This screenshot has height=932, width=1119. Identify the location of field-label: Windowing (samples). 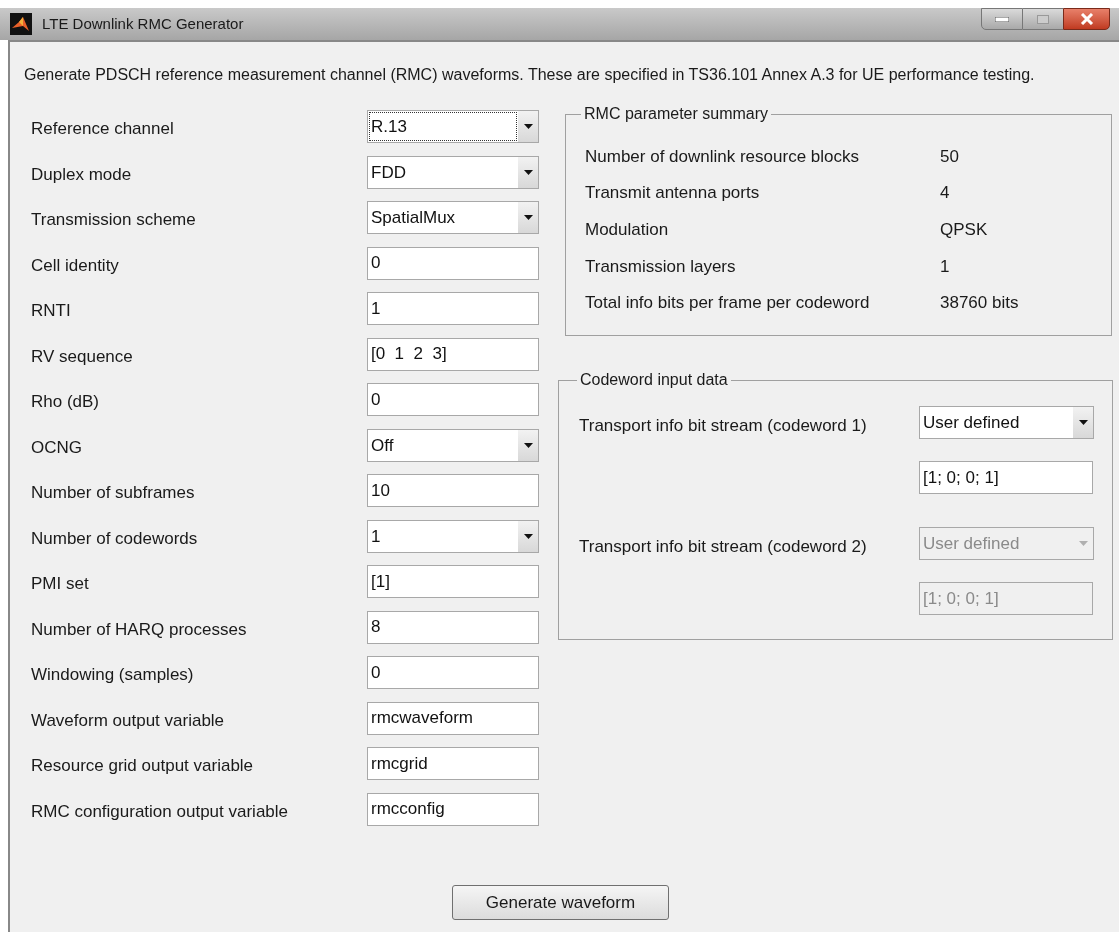
(113, 675).